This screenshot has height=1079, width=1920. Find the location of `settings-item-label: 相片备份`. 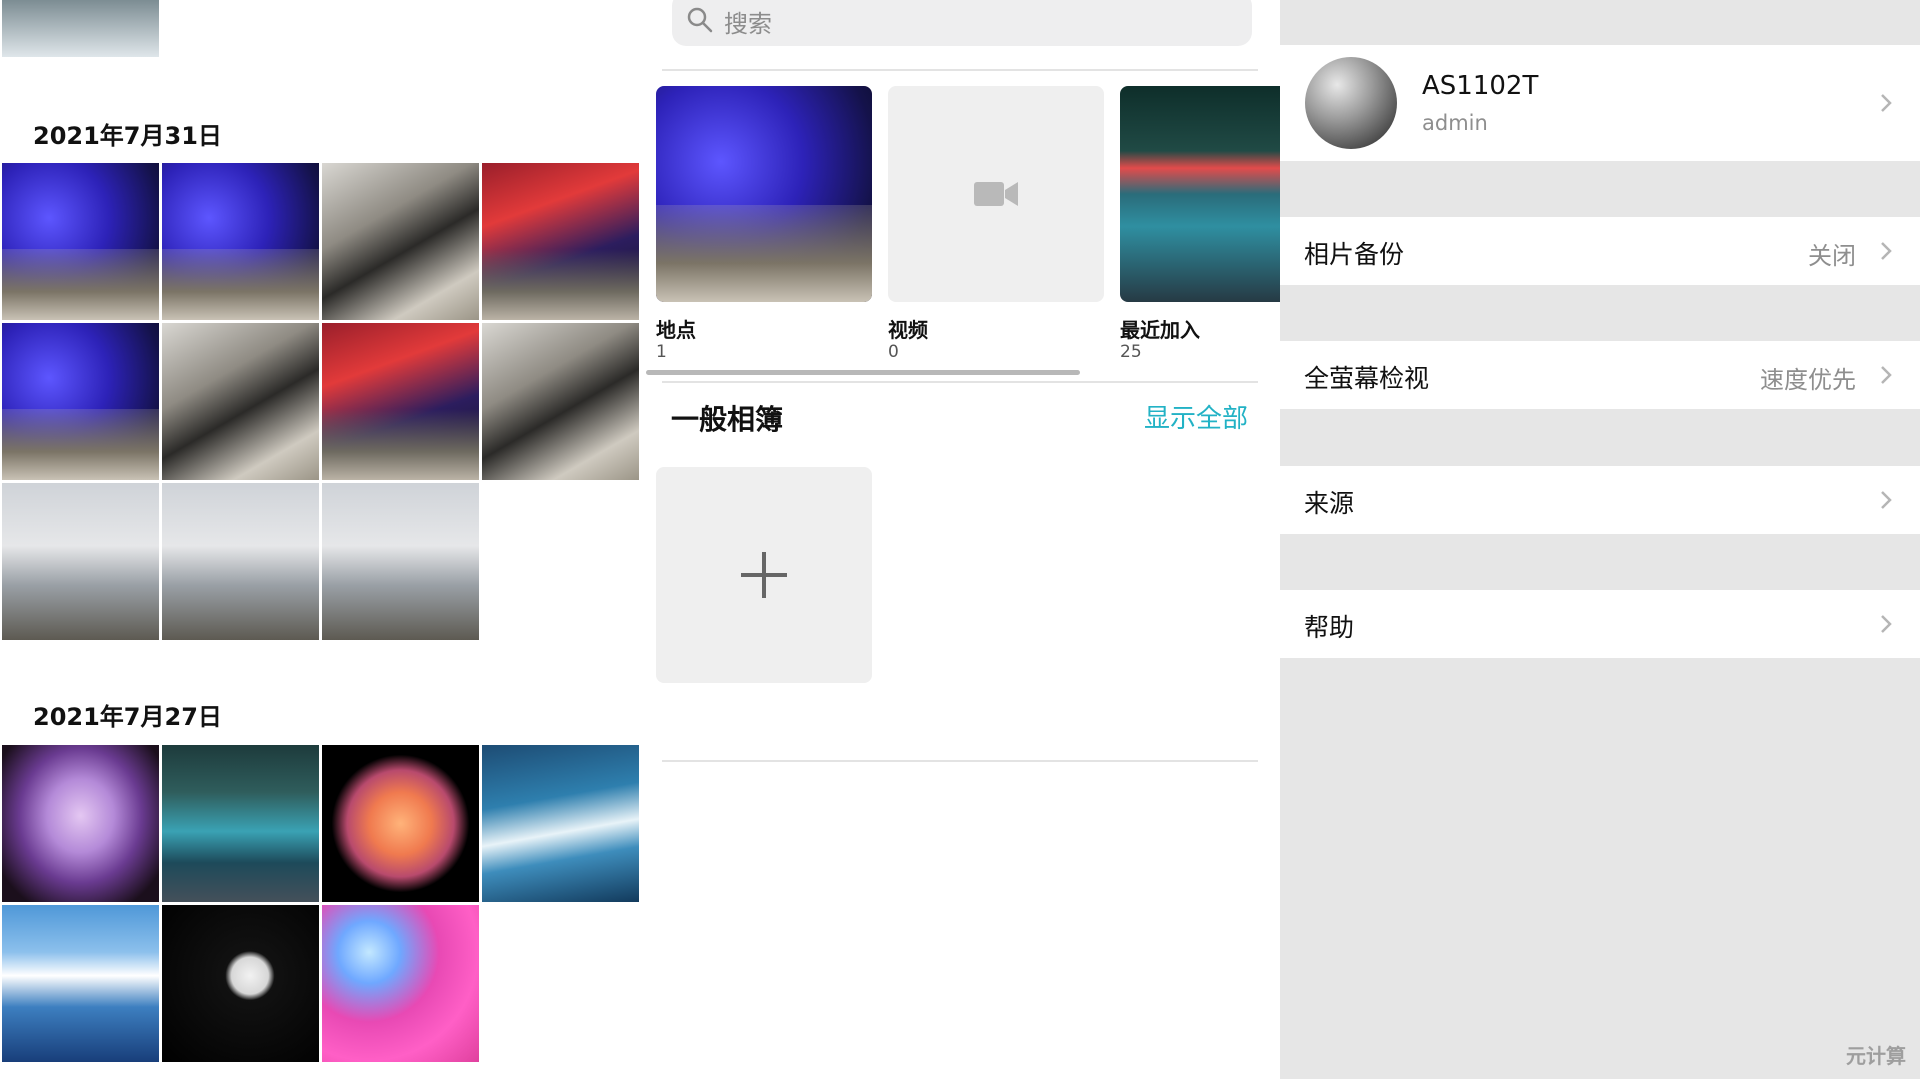

settings-item-label: 相片备份 is located at coordinates (1354, 254).